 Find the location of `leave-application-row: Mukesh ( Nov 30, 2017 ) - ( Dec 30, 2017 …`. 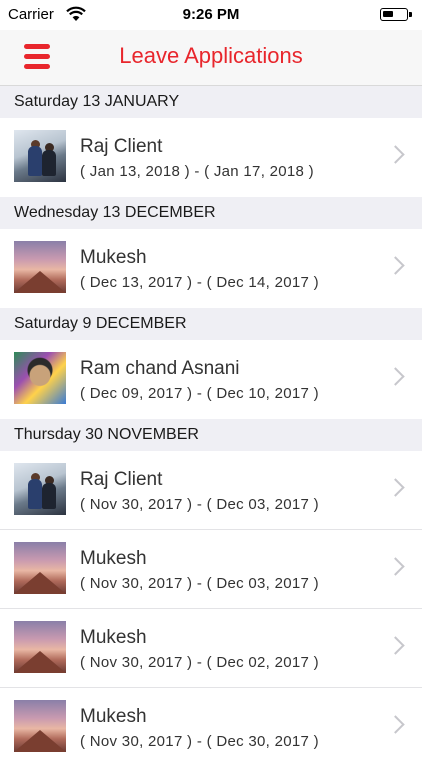

leave-application-row: Mukesh ( Nov 30, 2017 ) - ( Dec 30, 2017 … is located at coordinates (211, 727).